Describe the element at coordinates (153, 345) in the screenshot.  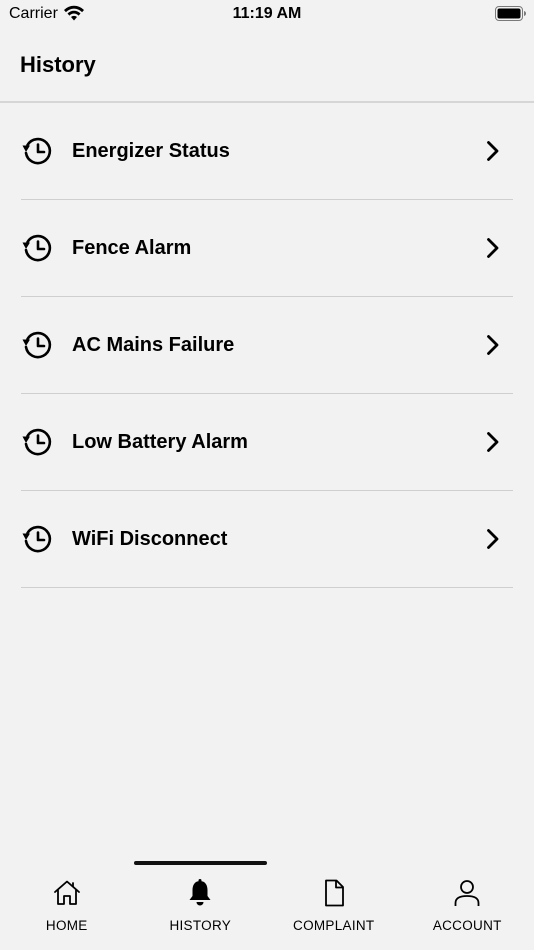
I see `history-item-label: AC Mains Failure` at that location.